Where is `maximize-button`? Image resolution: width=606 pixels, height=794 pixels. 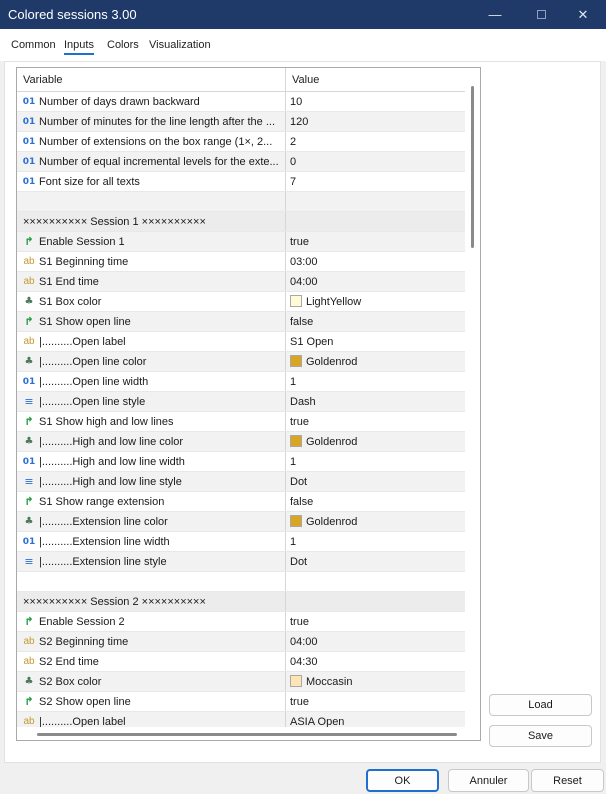
maximize-button is located at coordinates (541, 14).